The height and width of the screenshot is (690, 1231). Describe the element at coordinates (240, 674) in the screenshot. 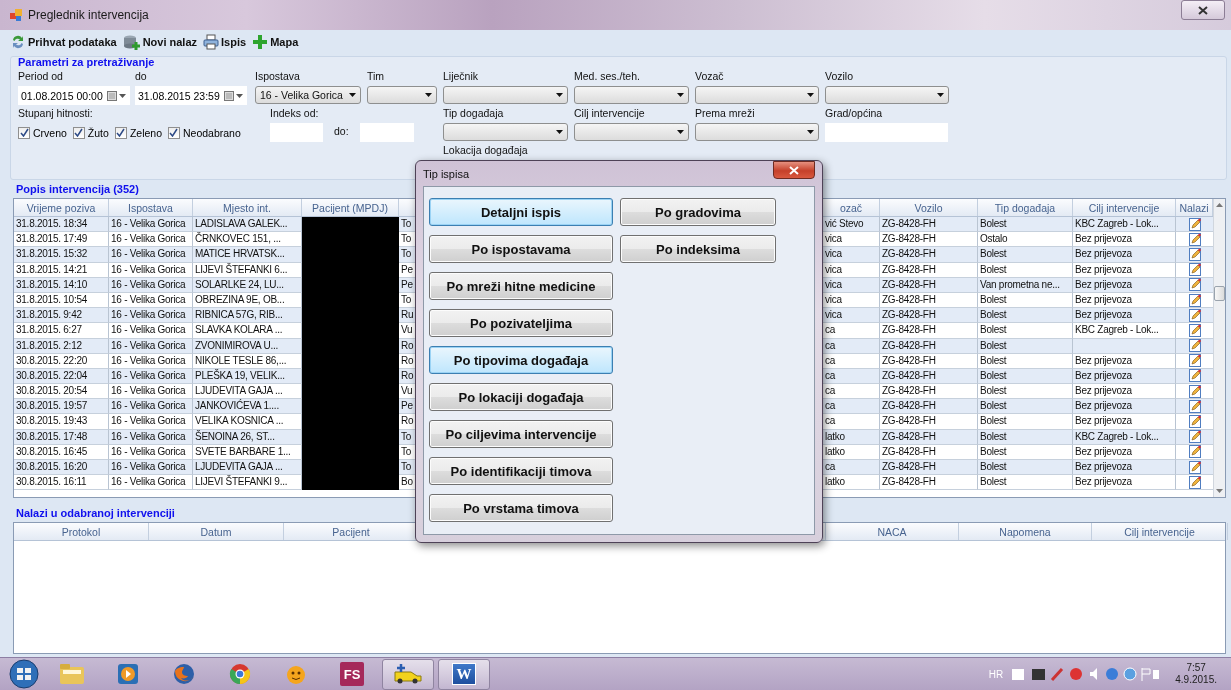

I see `browser-circle-icon` at that location.